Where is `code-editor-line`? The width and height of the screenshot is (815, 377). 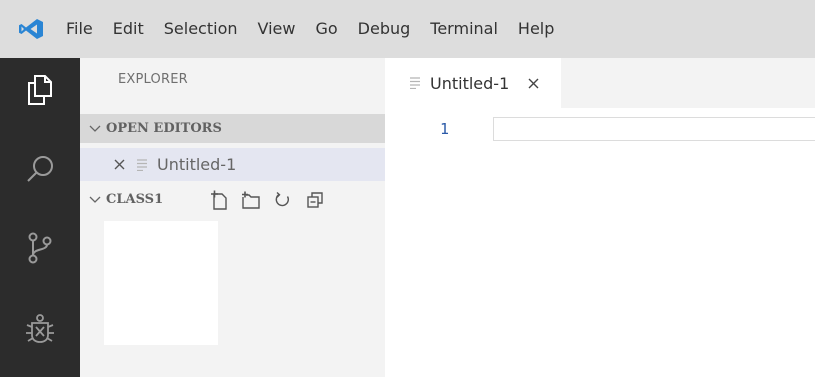
code-editor-line is located at coordinates (654, 129).